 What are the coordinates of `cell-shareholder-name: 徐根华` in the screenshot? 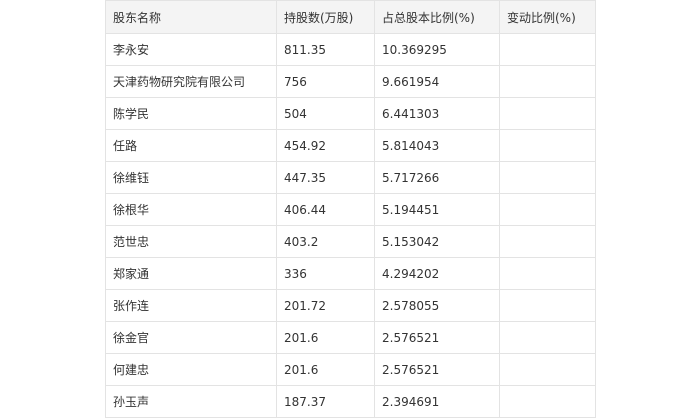 It's located at (191, 209).